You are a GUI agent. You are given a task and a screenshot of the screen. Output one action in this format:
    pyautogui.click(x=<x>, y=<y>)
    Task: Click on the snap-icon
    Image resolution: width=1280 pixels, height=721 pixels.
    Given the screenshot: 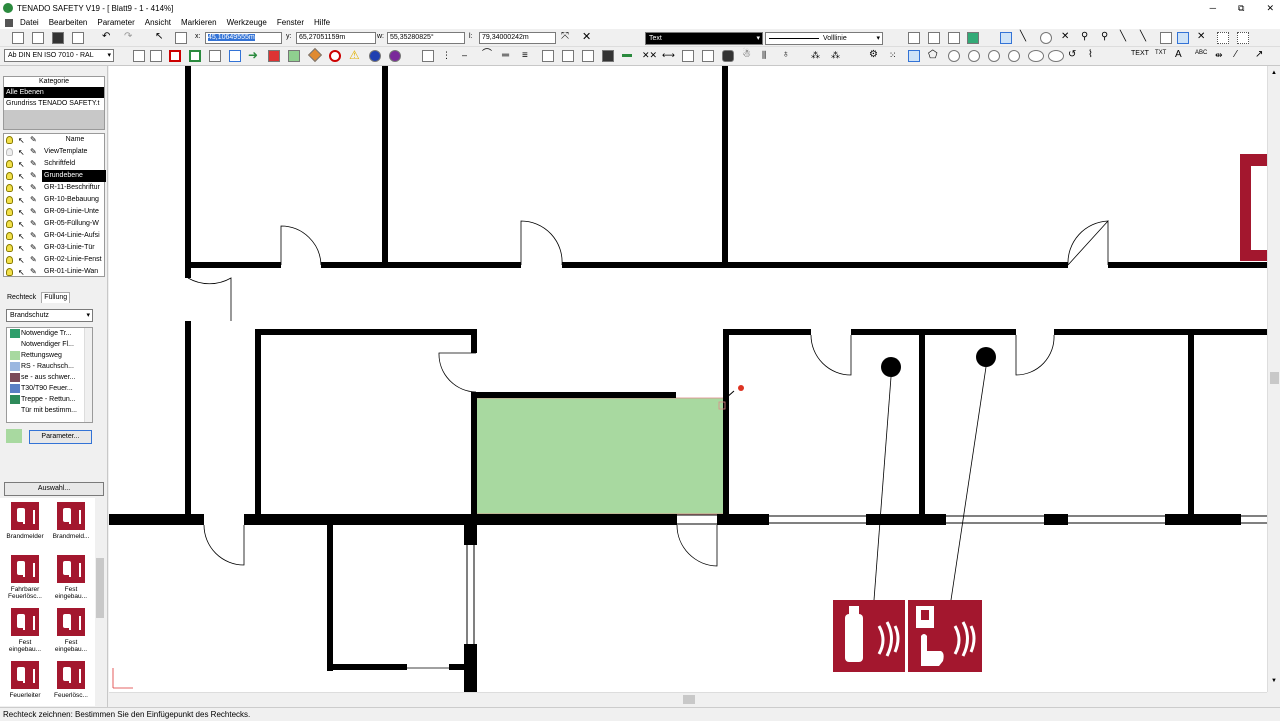 What is the action you would take?
    pyautogui.click(x=181, y=38)
    